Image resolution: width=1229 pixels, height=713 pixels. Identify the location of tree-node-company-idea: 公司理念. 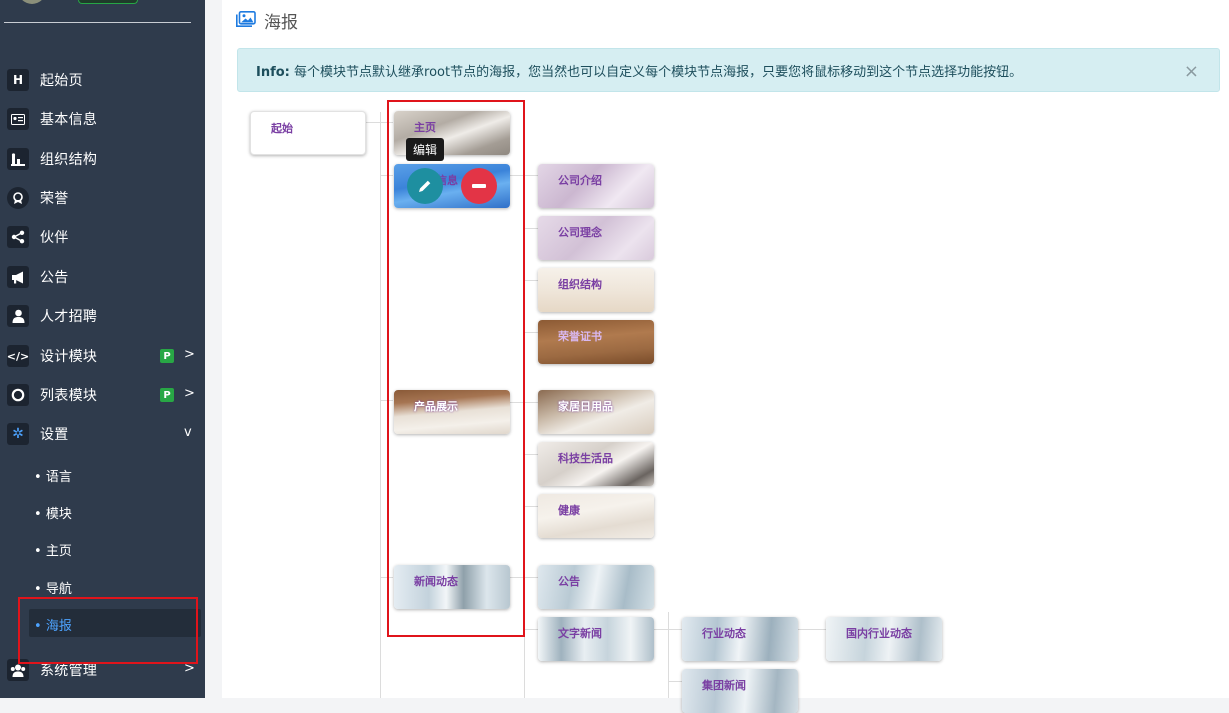
(596, 238).